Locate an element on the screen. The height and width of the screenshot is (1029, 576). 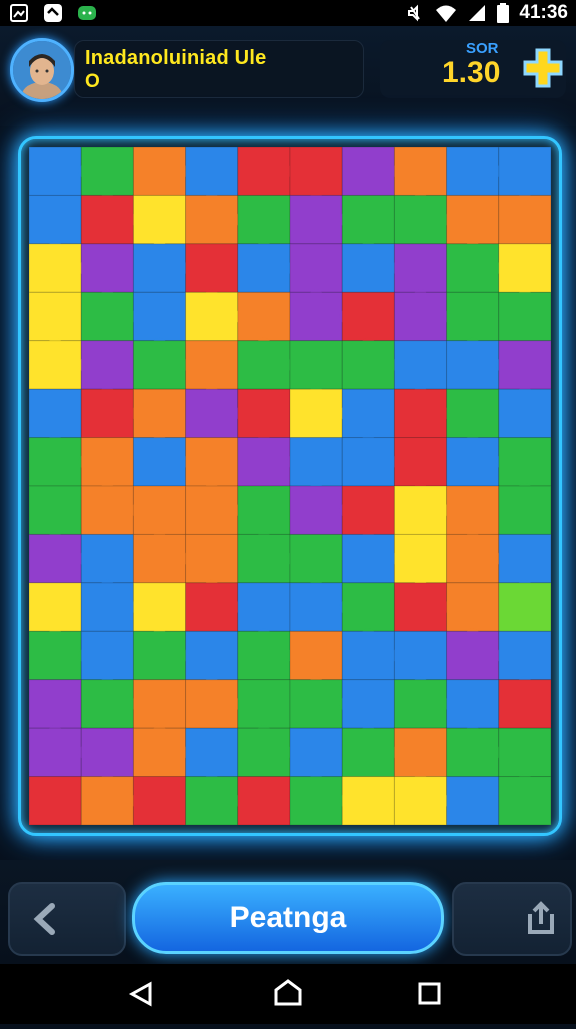
back-triangle-icon is located at coordinates (140, 994).